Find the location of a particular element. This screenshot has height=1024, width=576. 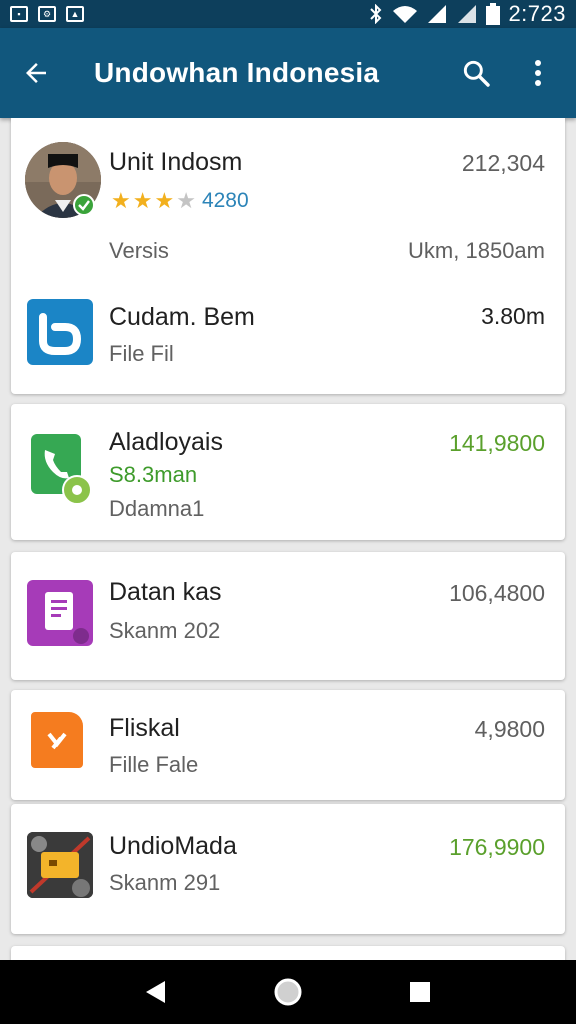

recents-nav-icon is located at coordinates (420, 992).